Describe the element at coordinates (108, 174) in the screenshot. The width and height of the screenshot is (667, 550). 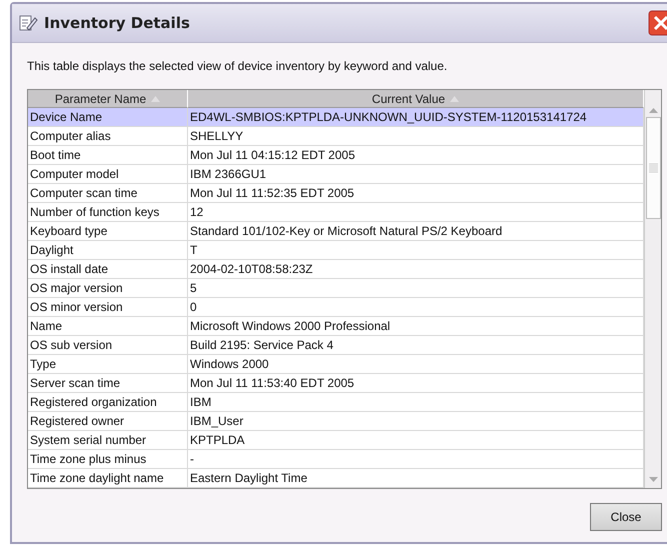
I see `table-cell: Computer model` at that location.